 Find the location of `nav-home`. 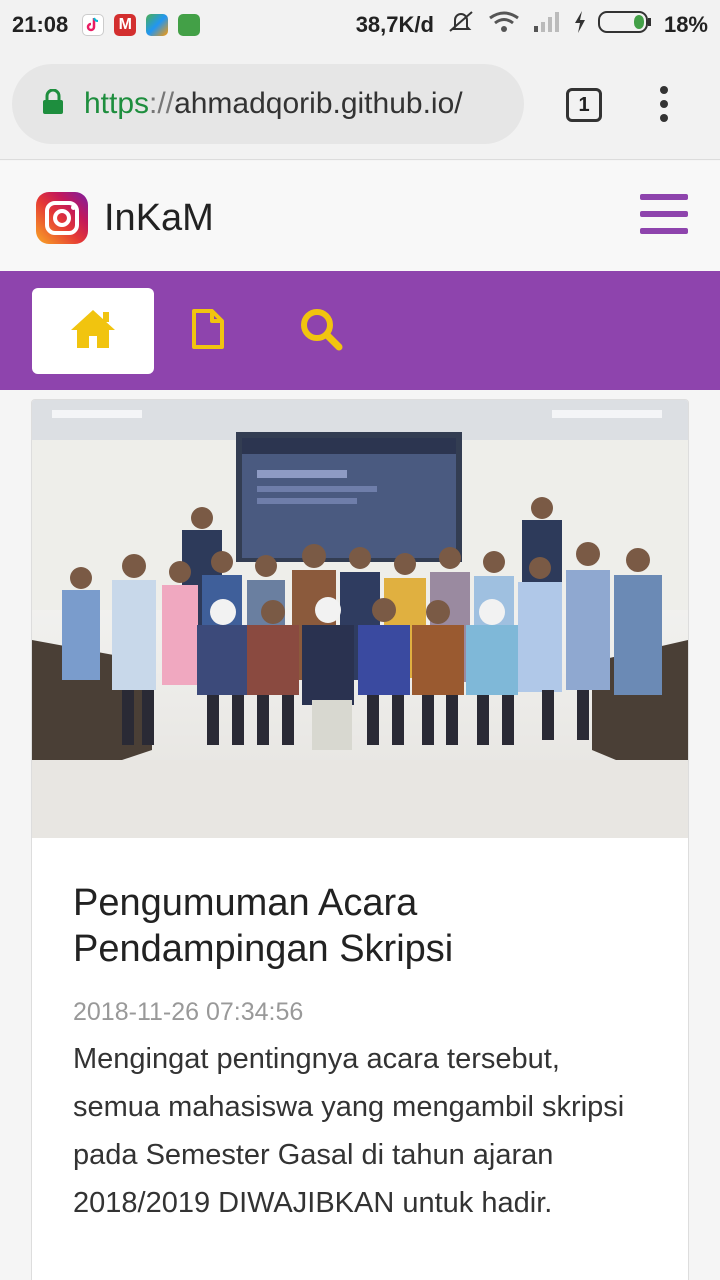

nav-home is located at coordinates (93, 331).